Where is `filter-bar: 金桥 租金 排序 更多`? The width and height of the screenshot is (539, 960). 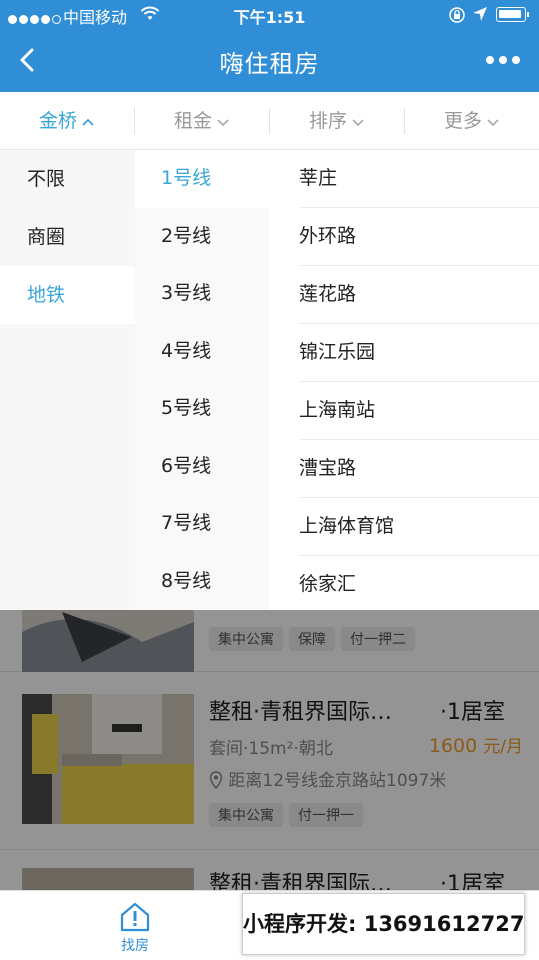
filter-bar: 金桥 租金 排序 更多 is located at coordinates (269, 121).